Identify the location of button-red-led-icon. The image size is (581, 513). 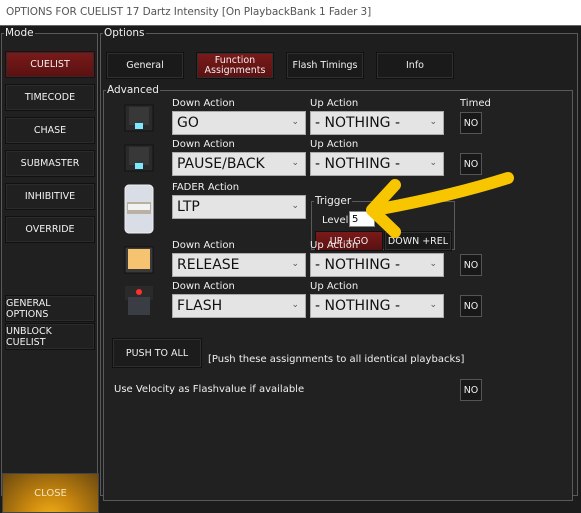
(139, 300).